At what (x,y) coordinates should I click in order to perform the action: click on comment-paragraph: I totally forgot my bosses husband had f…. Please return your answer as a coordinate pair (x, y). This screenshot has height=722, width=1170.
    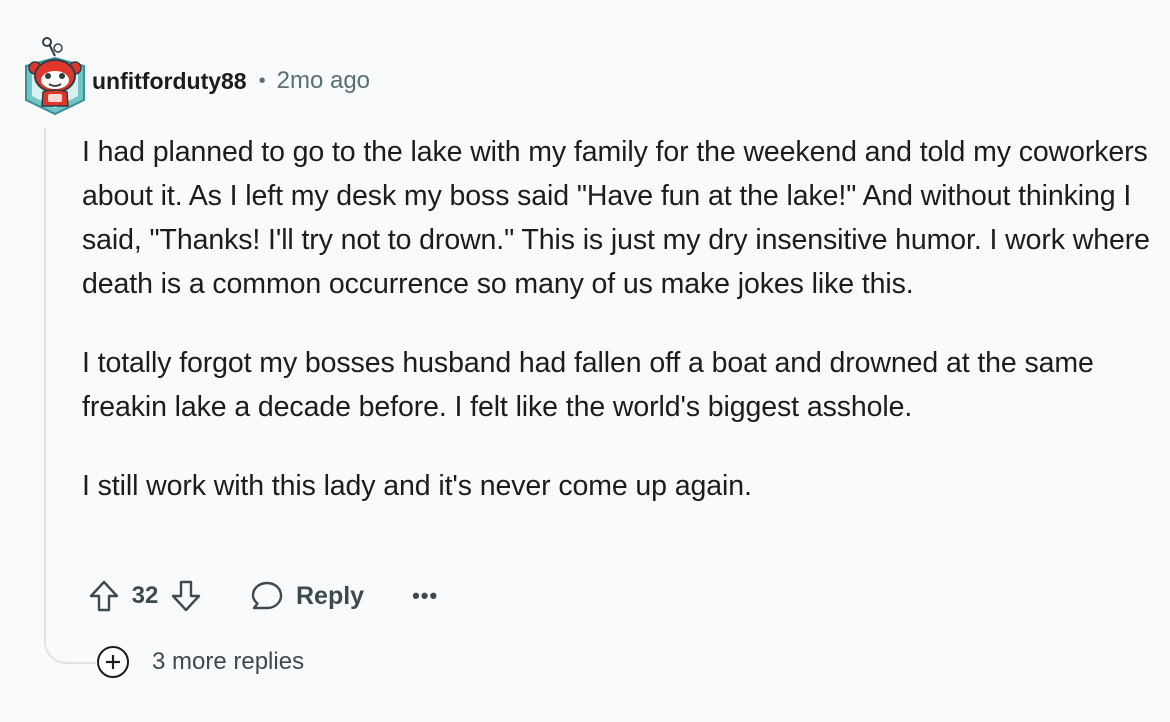
    Looking at the image, I should click on (588, 385).